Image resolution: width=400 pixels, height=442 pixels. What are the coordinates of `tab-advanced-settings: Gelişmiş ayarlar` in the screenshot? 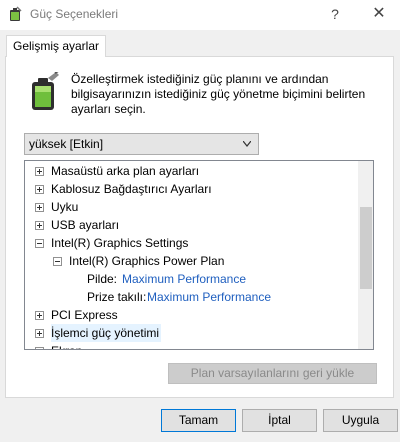 It's located at (56, 46).